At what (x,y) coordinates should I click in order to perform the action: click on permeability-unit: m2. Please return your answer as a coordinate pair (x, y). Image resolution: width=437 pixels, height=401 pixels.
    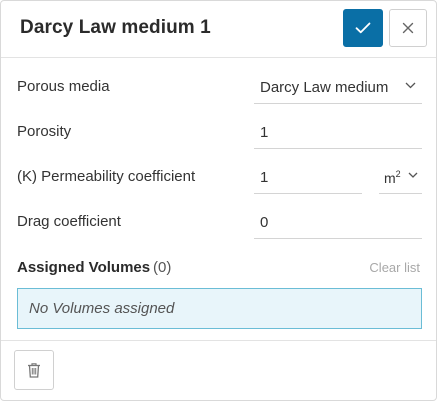
    Looking at the image, I should click on (392, 177).